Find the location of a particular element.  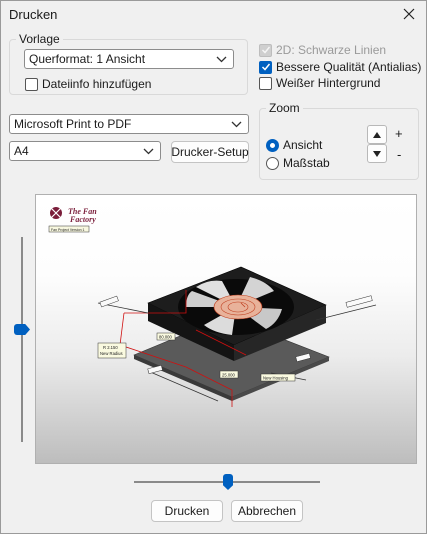

zoom-label: Zoom is located at coordinates (284, 108).